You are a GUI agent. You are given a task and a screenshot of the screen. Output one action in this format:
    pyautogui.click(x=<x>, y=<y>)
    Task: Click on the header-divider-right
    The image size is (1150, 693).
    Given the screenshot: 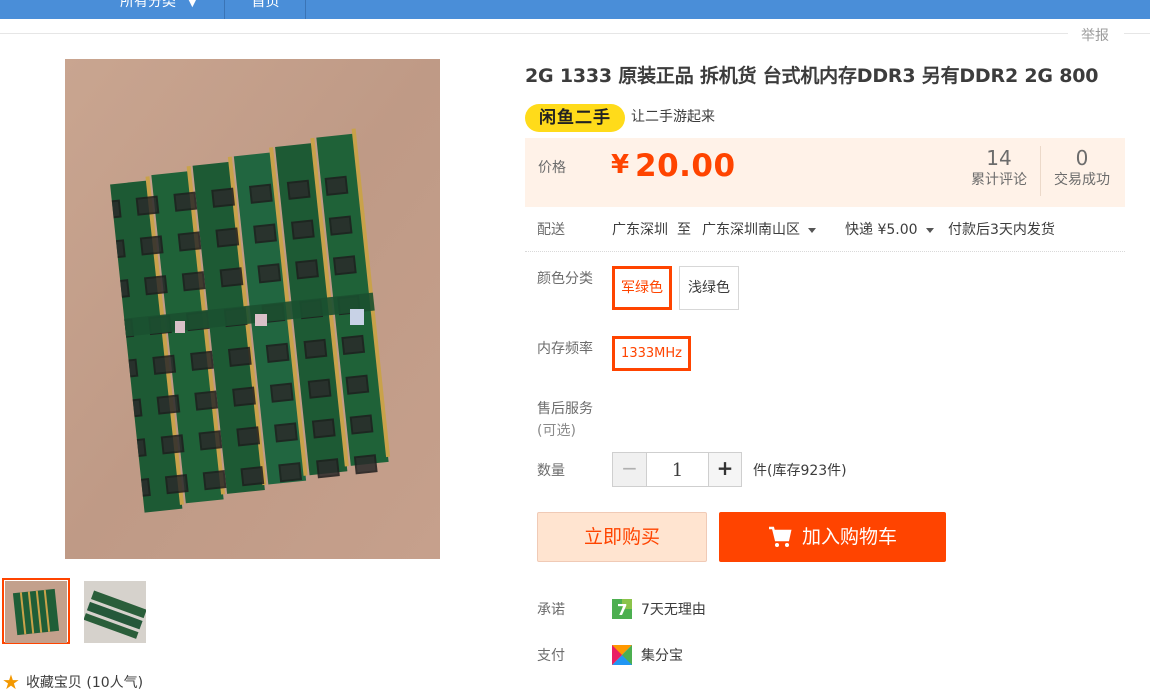 What is the action you would take?
    pyautogui.click(x=1137, y=33)
    